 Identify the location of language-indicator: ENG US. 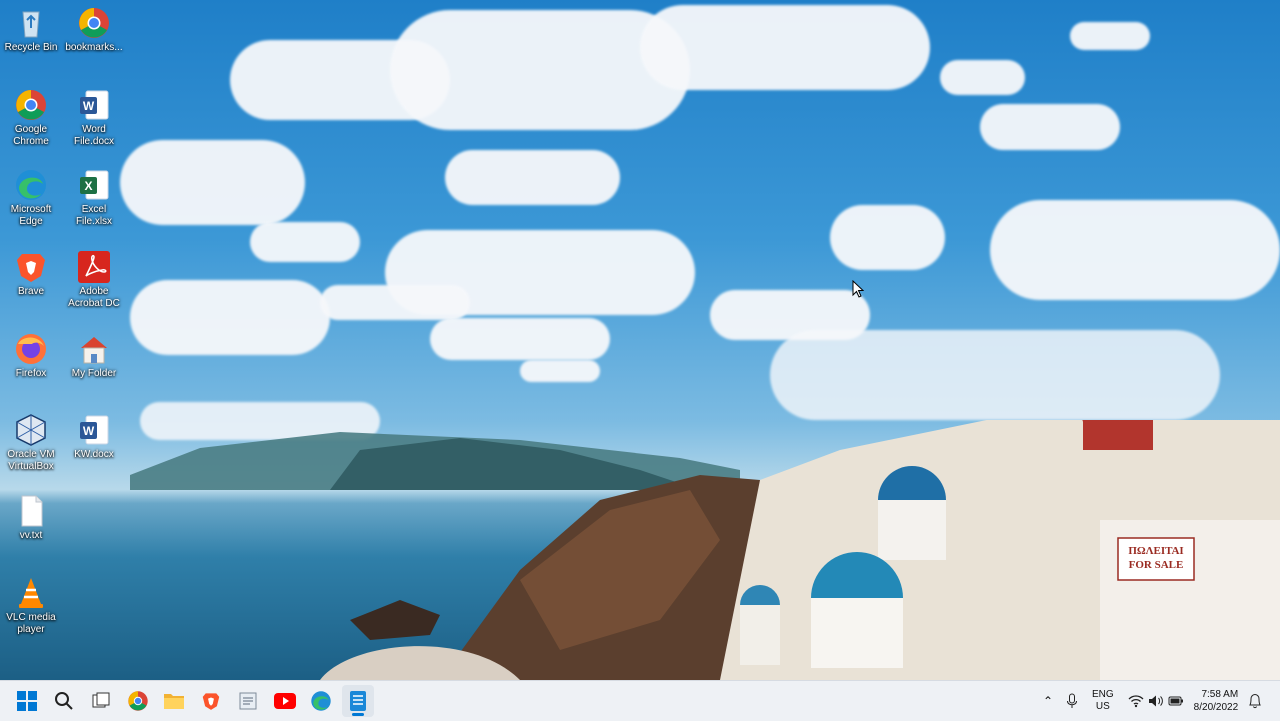
(1103, 701).